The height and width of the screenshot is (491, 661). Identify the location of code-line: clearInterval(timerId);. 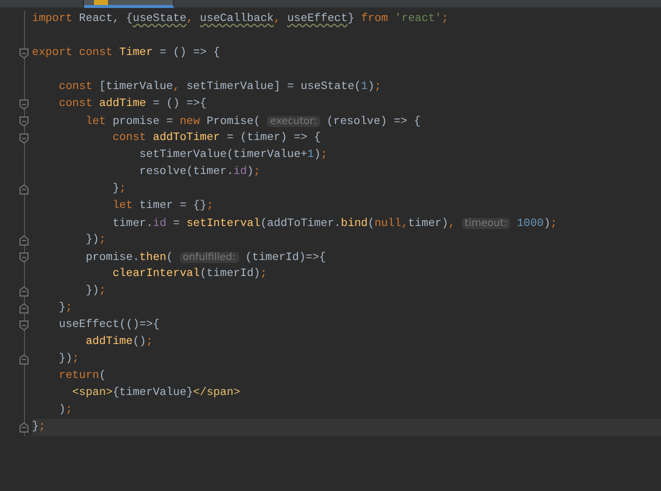
(190, 274).